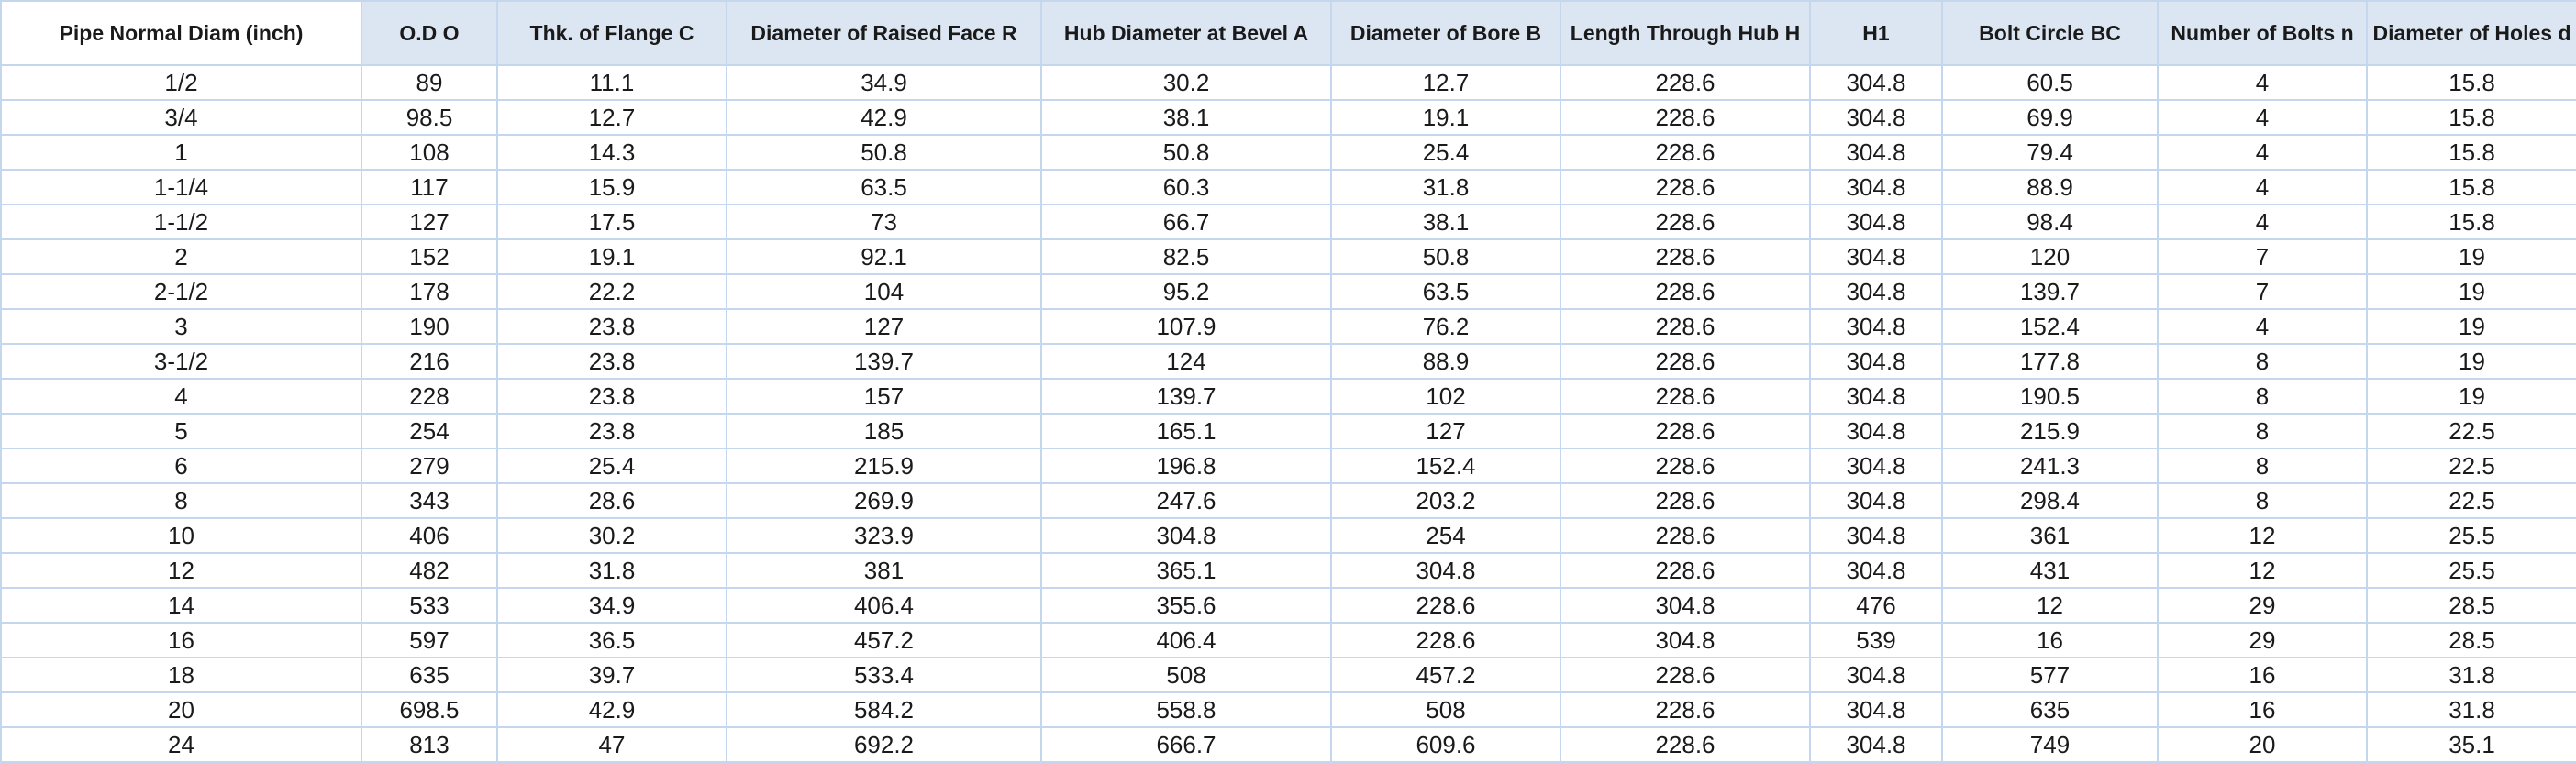 The image size is (2576, 763). Describe the element at coordinates (1445, 397) in the screenshot. I see `table-cell: 102` at that location.